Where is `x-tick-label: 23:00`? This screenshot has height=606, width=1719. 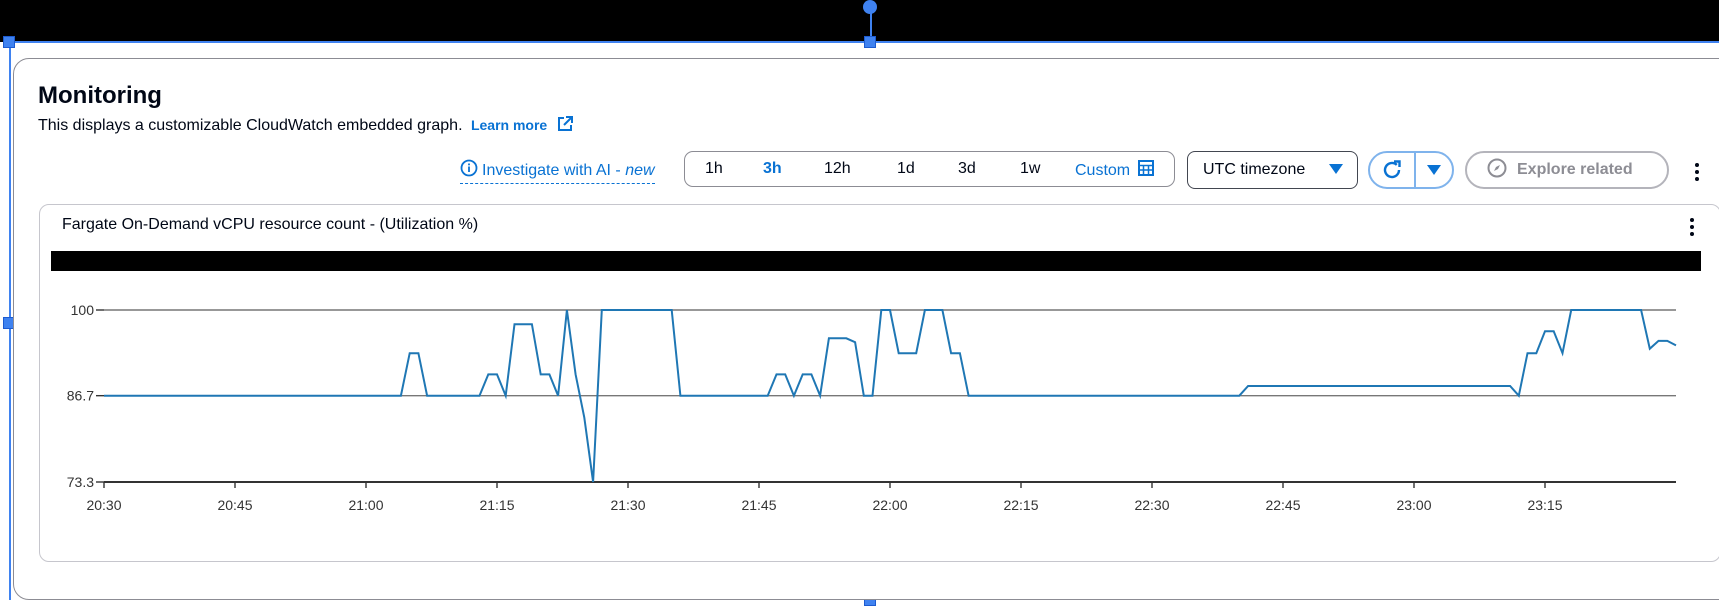
x-tick-label: 23:00 is located at coordinates (1413, 505).